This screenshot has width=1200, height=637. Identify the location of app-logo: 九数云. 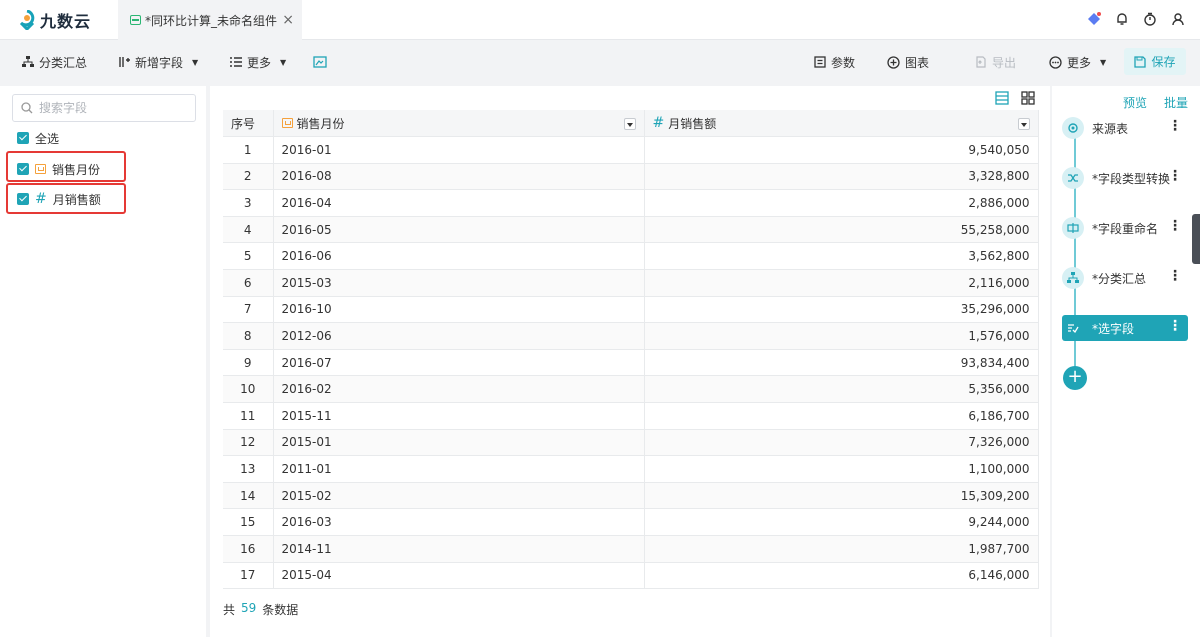
(54, 20).